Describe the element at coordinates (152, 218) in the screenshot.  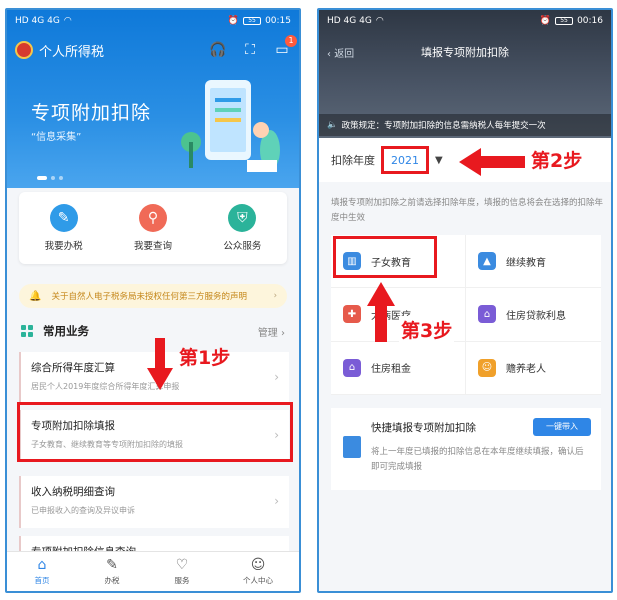
I see `search-icon: ⚲` at that location.